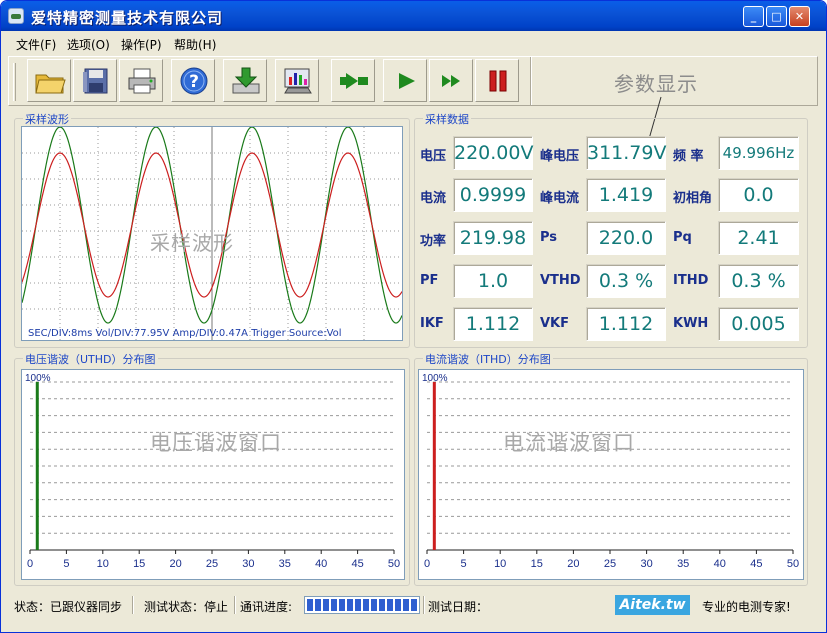 This screenshot has width=827, height=633. Describe the element at coordinates (447, 119) in the screenshot. I see `sample-data-group-title: 采样数据` at that location.